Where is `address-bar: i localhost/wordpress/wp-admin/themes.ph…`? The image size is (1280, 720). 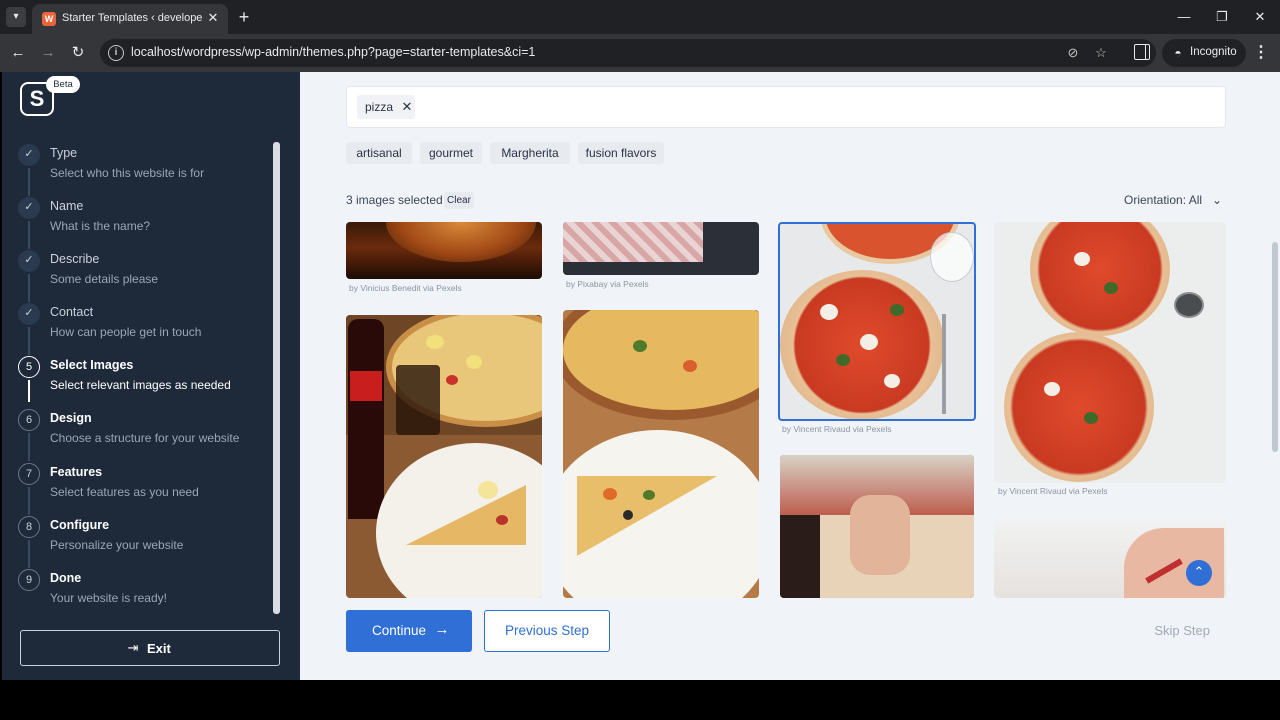
address-bar: i localhost/wordpress/wp-admin/themes.ph… is located at coordinates (628, 53).